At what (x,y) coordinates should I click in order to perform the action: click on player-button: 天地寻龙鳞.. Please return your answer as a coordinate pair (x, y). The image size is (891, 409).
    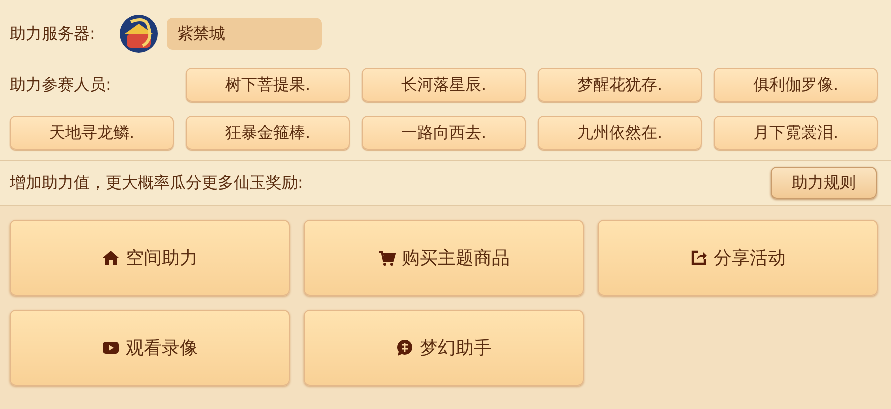
    Looking at the image, I should click on (92, 133).